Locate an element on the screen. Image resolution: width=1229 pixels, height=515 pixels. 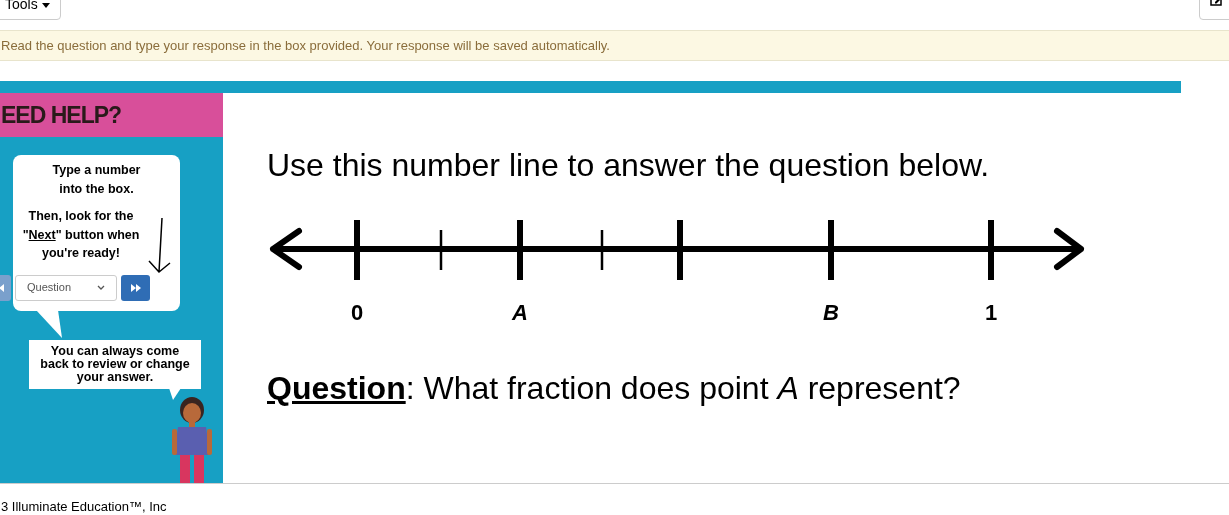
chevron-icon is located at coordinates (101, 287).